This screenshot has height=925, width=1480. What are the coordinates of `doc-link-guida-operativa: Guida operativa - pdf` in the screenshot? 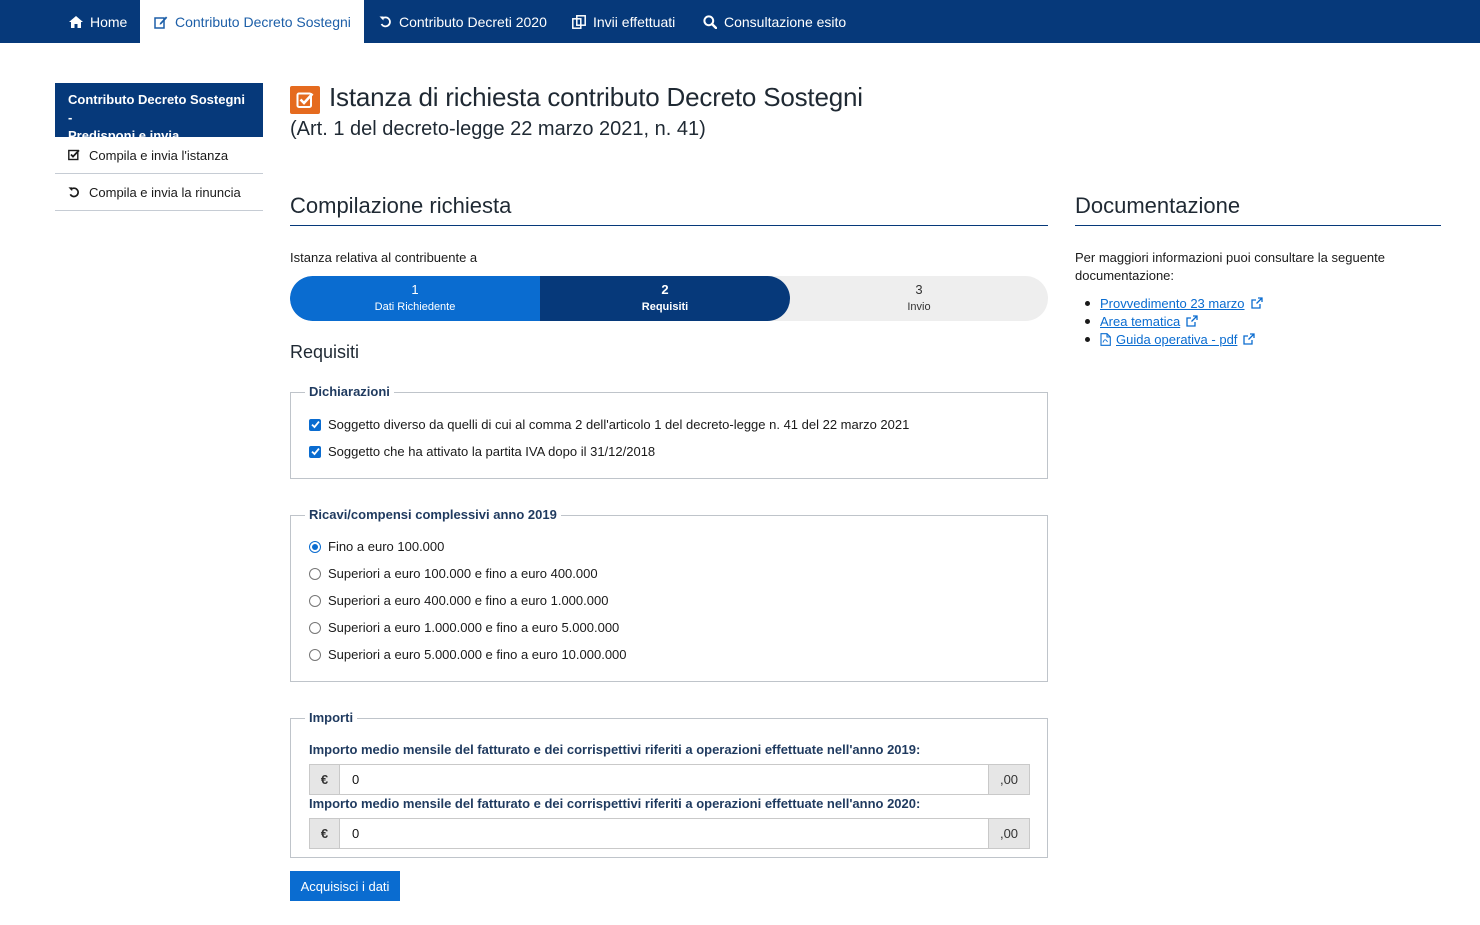 It's located at (1176, 339).